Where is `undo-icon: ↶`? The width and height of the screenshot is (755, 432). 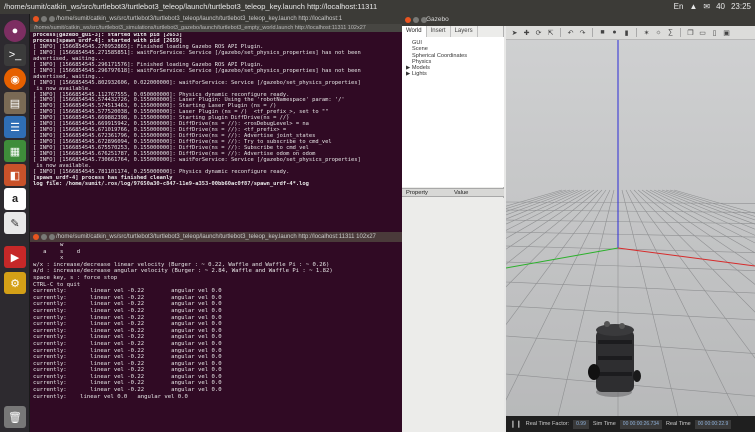
undo-icon: ↶ is located at coordinates (570, 32).